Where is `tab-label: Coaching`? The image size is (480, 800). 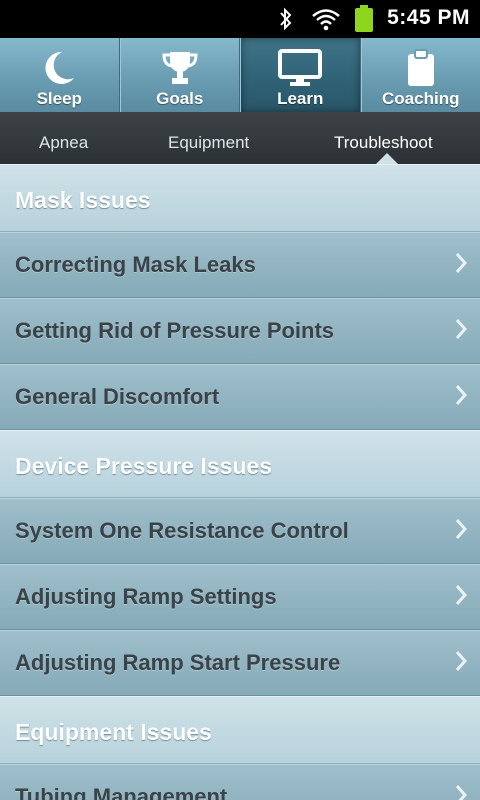 tab-label: Coaching is located at coordinates (421, 98).